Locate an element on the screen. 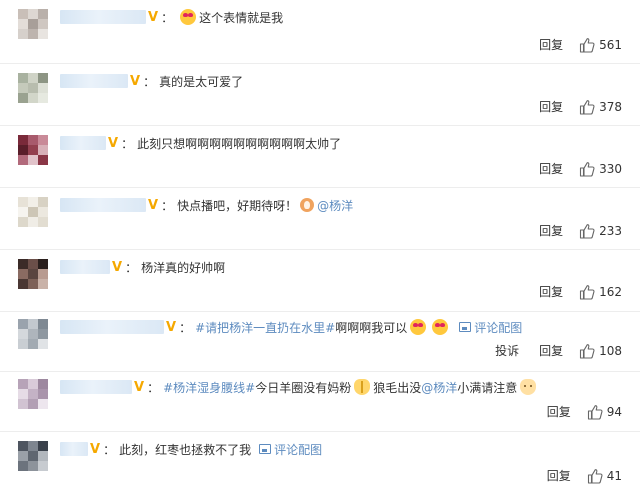  comment-text: 今日羊圈没有妈粉 is located at coordinates (303, 387).